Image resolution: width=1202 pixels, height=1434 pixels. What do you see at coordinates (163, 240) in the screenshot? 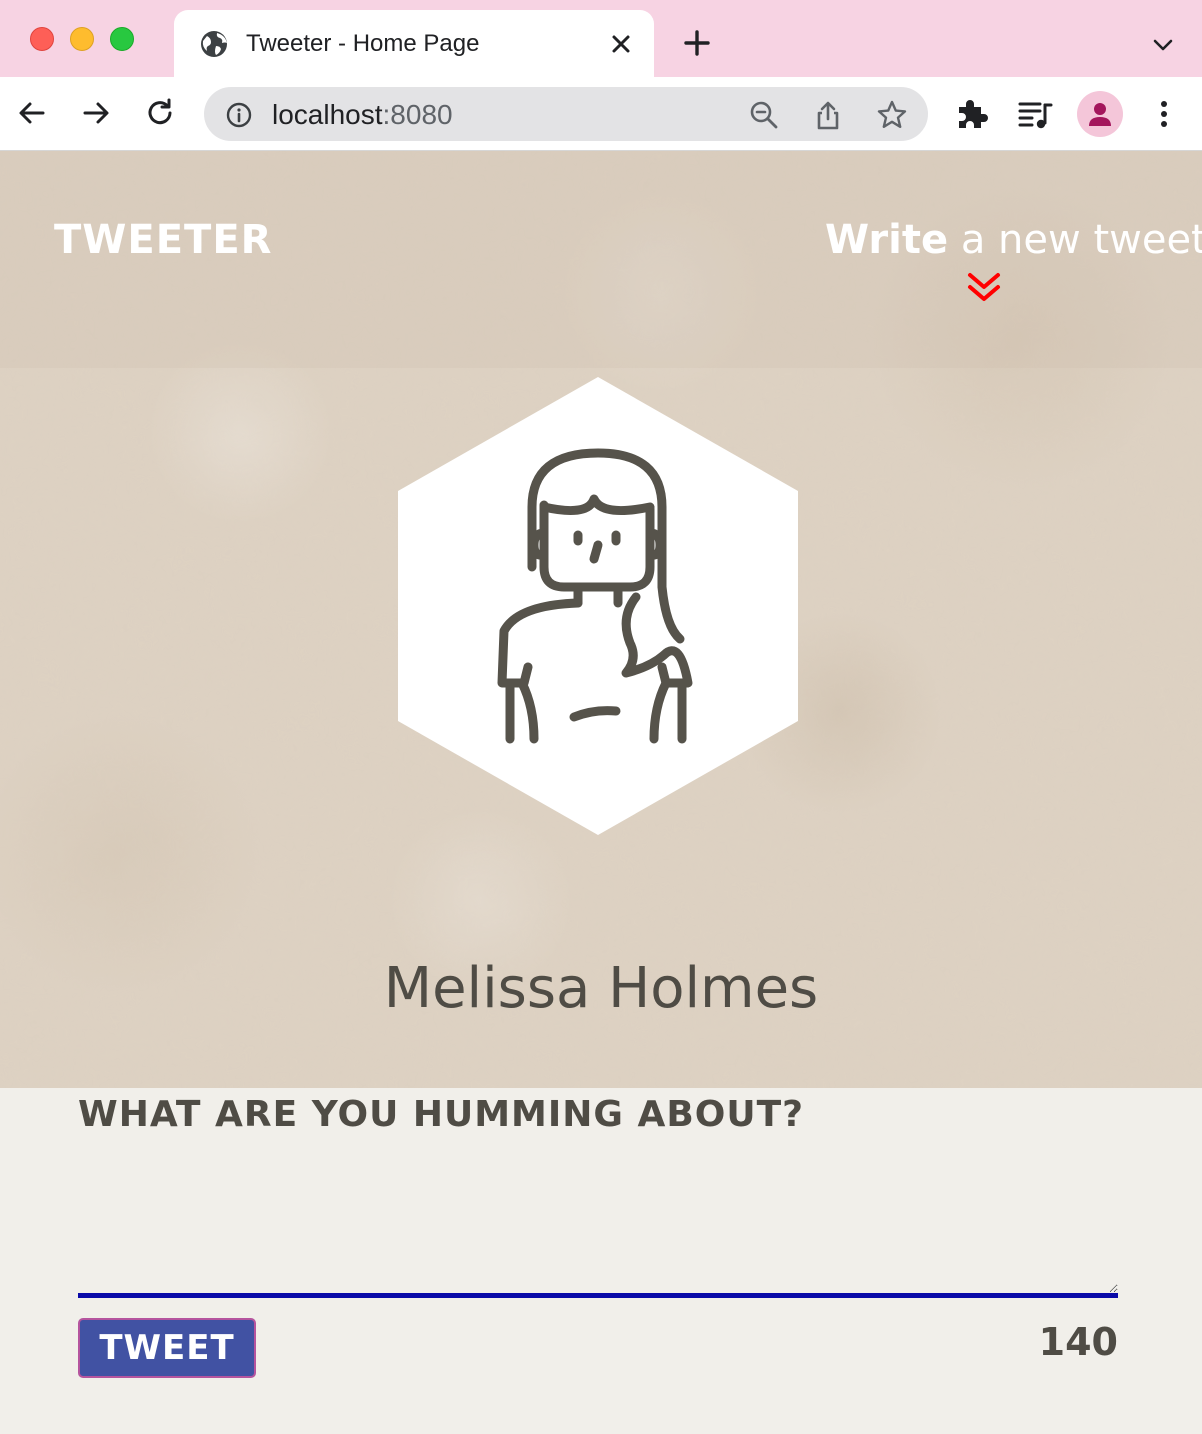
I see `site-logo: Tweeter` at bounding box center [163, 240].